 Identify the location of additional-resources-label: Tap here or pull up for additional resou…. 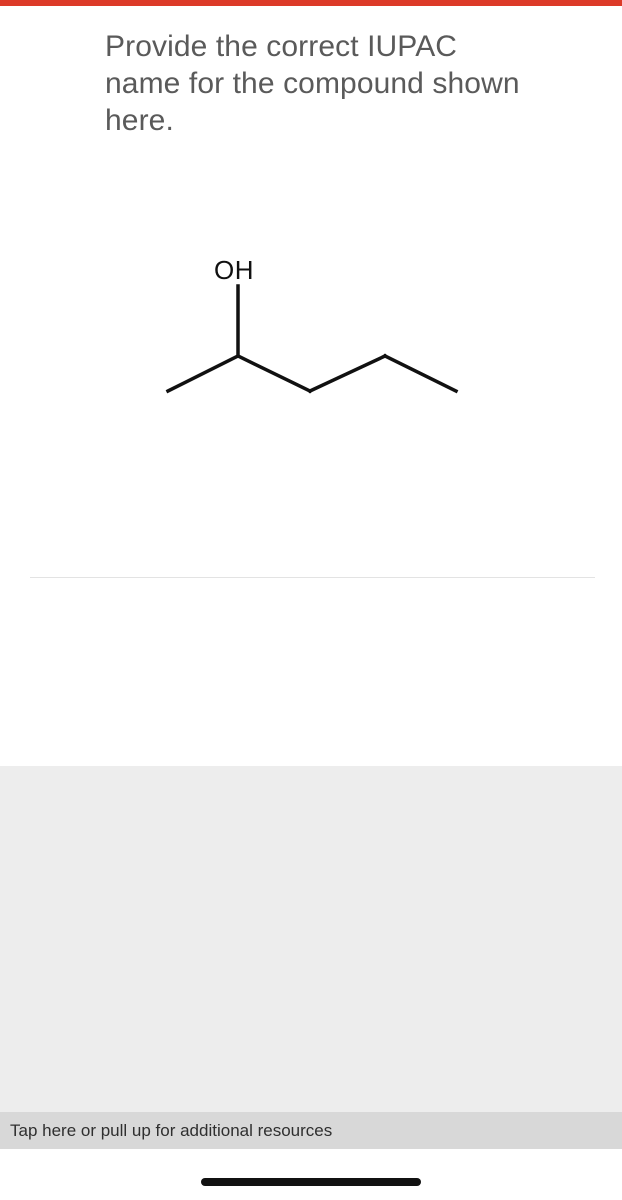
(171, 1130).